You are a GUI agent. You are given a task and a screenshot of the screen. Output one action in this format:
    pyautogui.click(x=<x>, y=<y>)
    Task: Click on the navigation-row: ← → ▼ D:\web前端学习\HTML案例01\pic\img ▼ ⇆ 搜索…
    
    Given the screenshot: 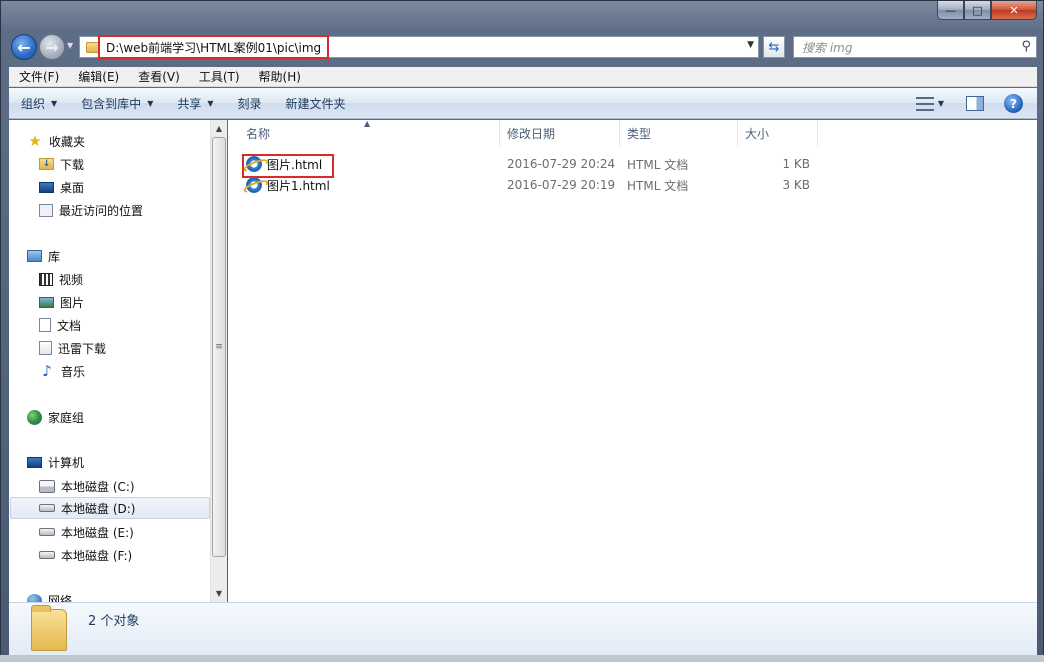 What is the action you would take?
    pyautogui.click(x=524, y=47)
    